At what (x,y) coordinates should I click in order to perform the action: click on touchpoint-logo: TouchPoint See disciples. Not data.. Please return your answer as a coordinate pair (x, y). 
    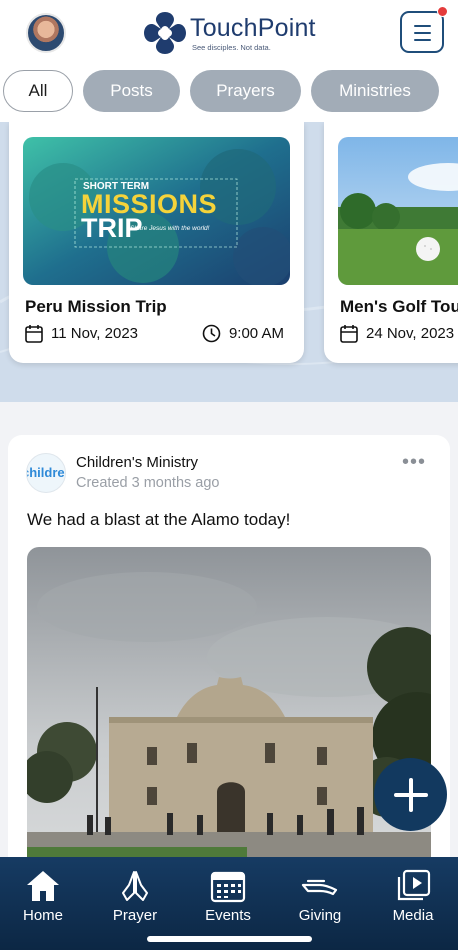
    Looking at the image, I should click on (232, 33).